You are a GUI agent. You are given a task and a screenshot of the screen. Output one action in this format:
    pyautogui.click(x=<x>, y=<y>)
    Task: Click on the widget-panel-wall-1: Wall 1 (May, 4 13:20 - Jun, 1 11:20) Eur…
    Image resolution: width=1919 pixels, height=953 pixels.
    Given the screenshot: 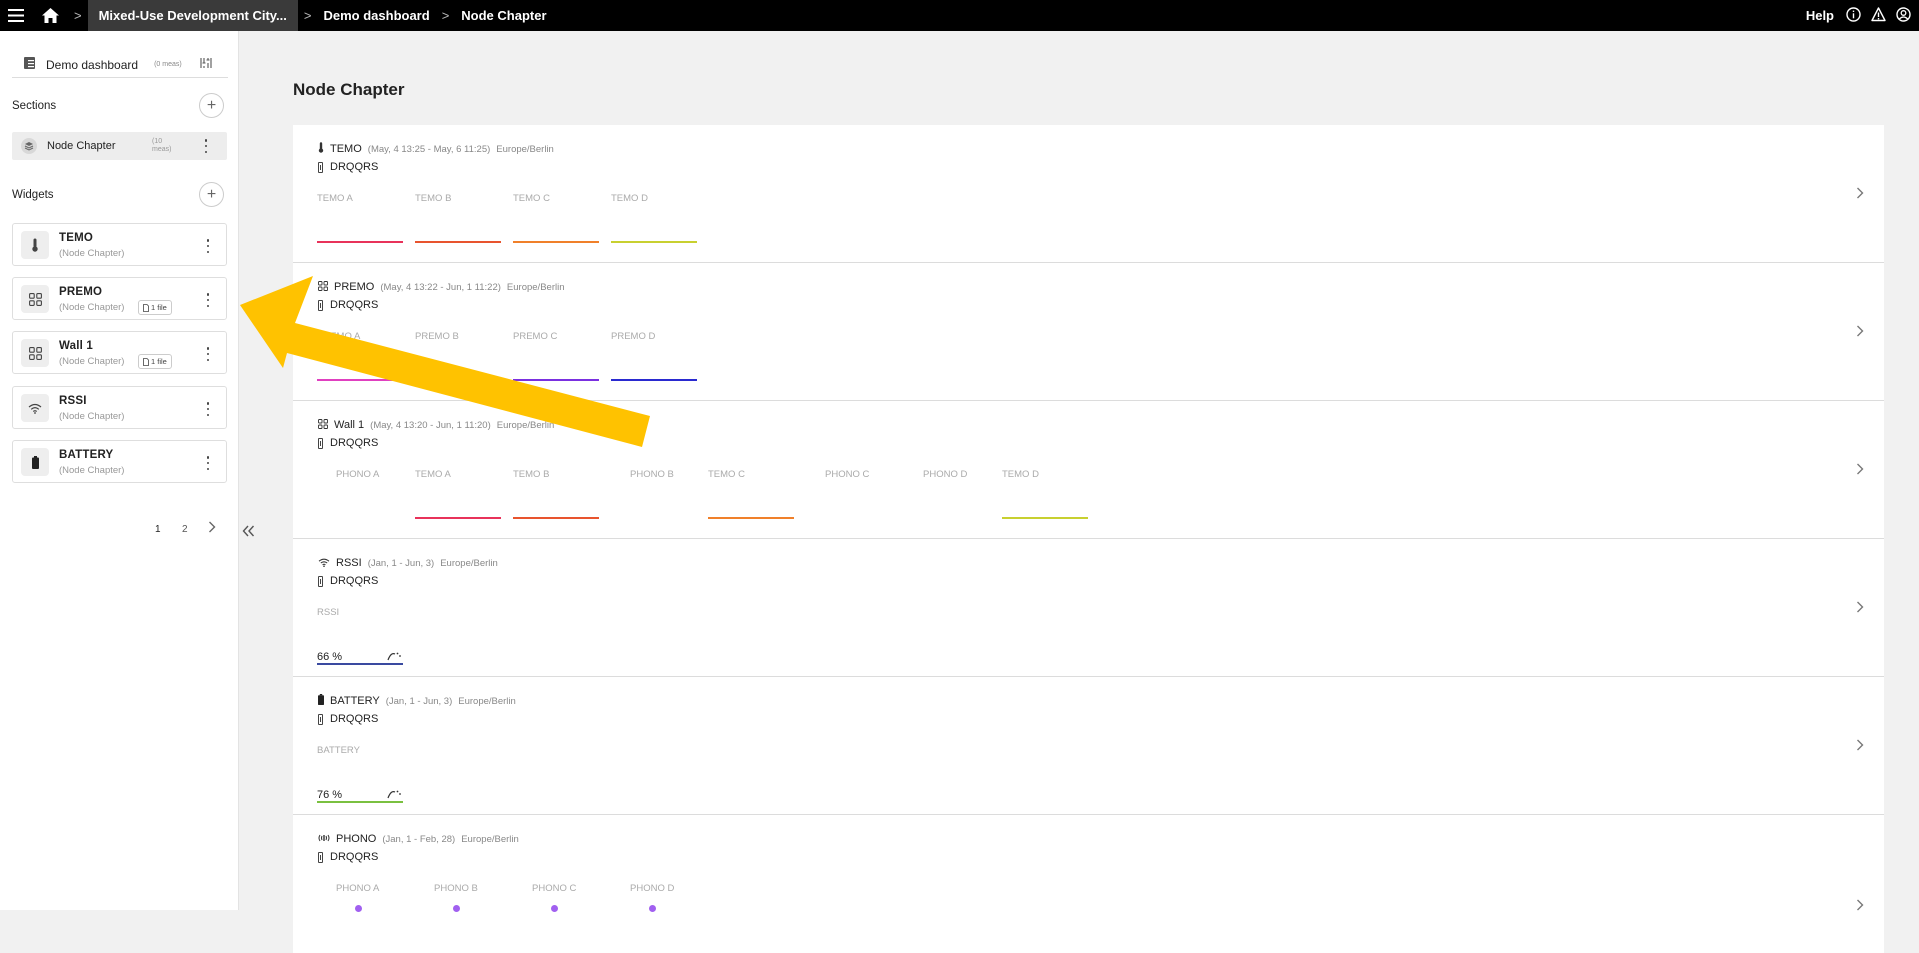 What is the action you would take?
    pyautogui.click(x=1088, y=470)
    